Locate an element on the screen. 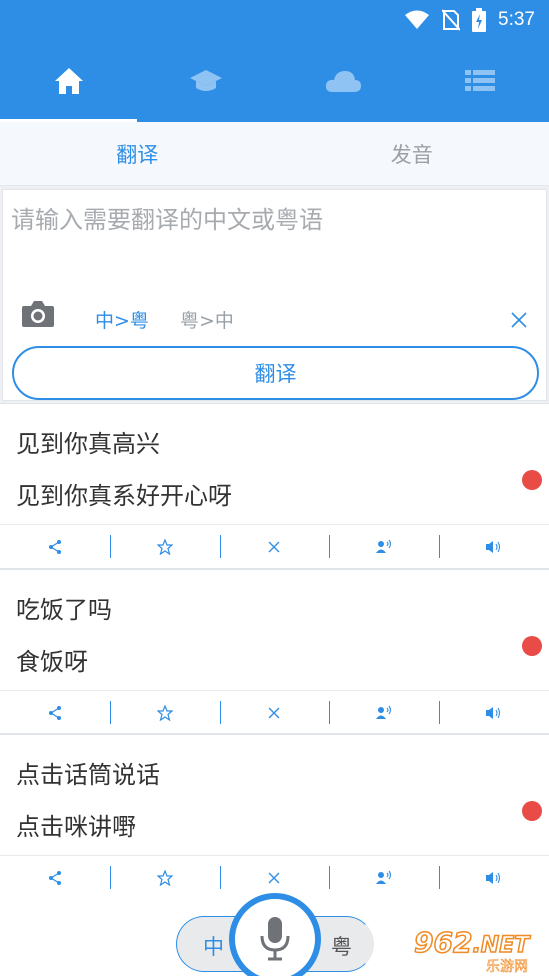 This screenshot has width=549, height=976. microphone-icon is located at coordinates (275, 939).